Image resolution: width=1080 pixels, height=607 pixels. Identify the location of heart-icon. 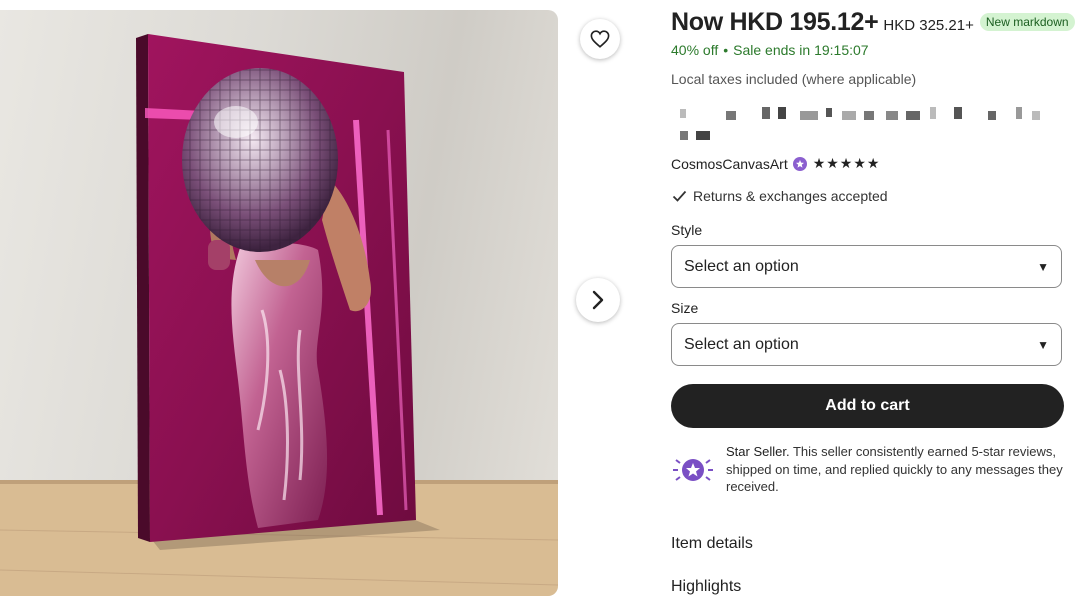
(600, 39).